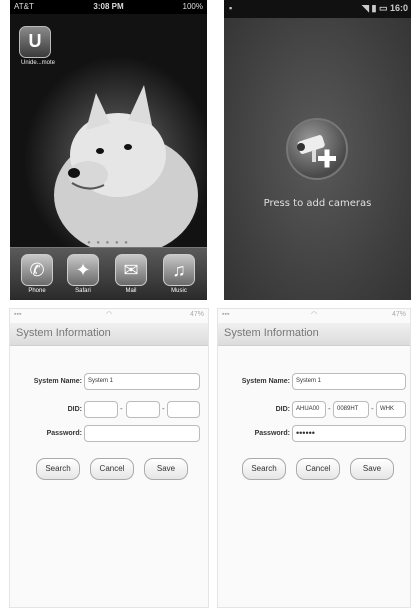  What do you see at coordinates (391, 409) in the screenshot?
I see `did-input-3: WHK` at bounding box center [391, 409].